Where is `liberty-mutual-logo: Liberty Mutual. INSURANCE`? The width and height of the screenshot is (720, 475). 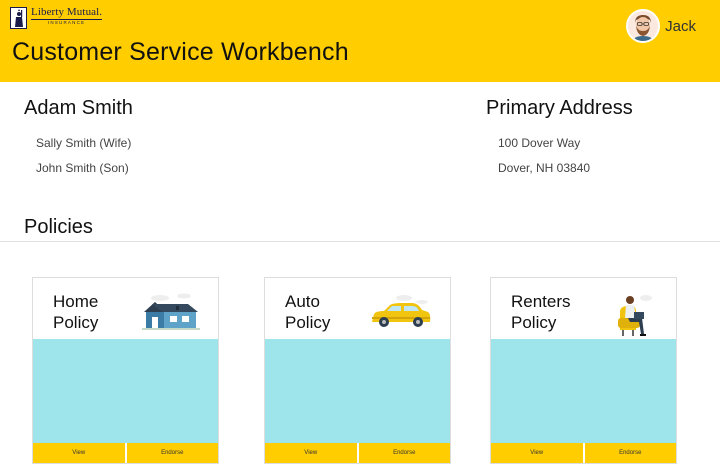
liberty-mutual-logo: Liberty Mutual. INSURANCE is located at coordinates (56, 17).